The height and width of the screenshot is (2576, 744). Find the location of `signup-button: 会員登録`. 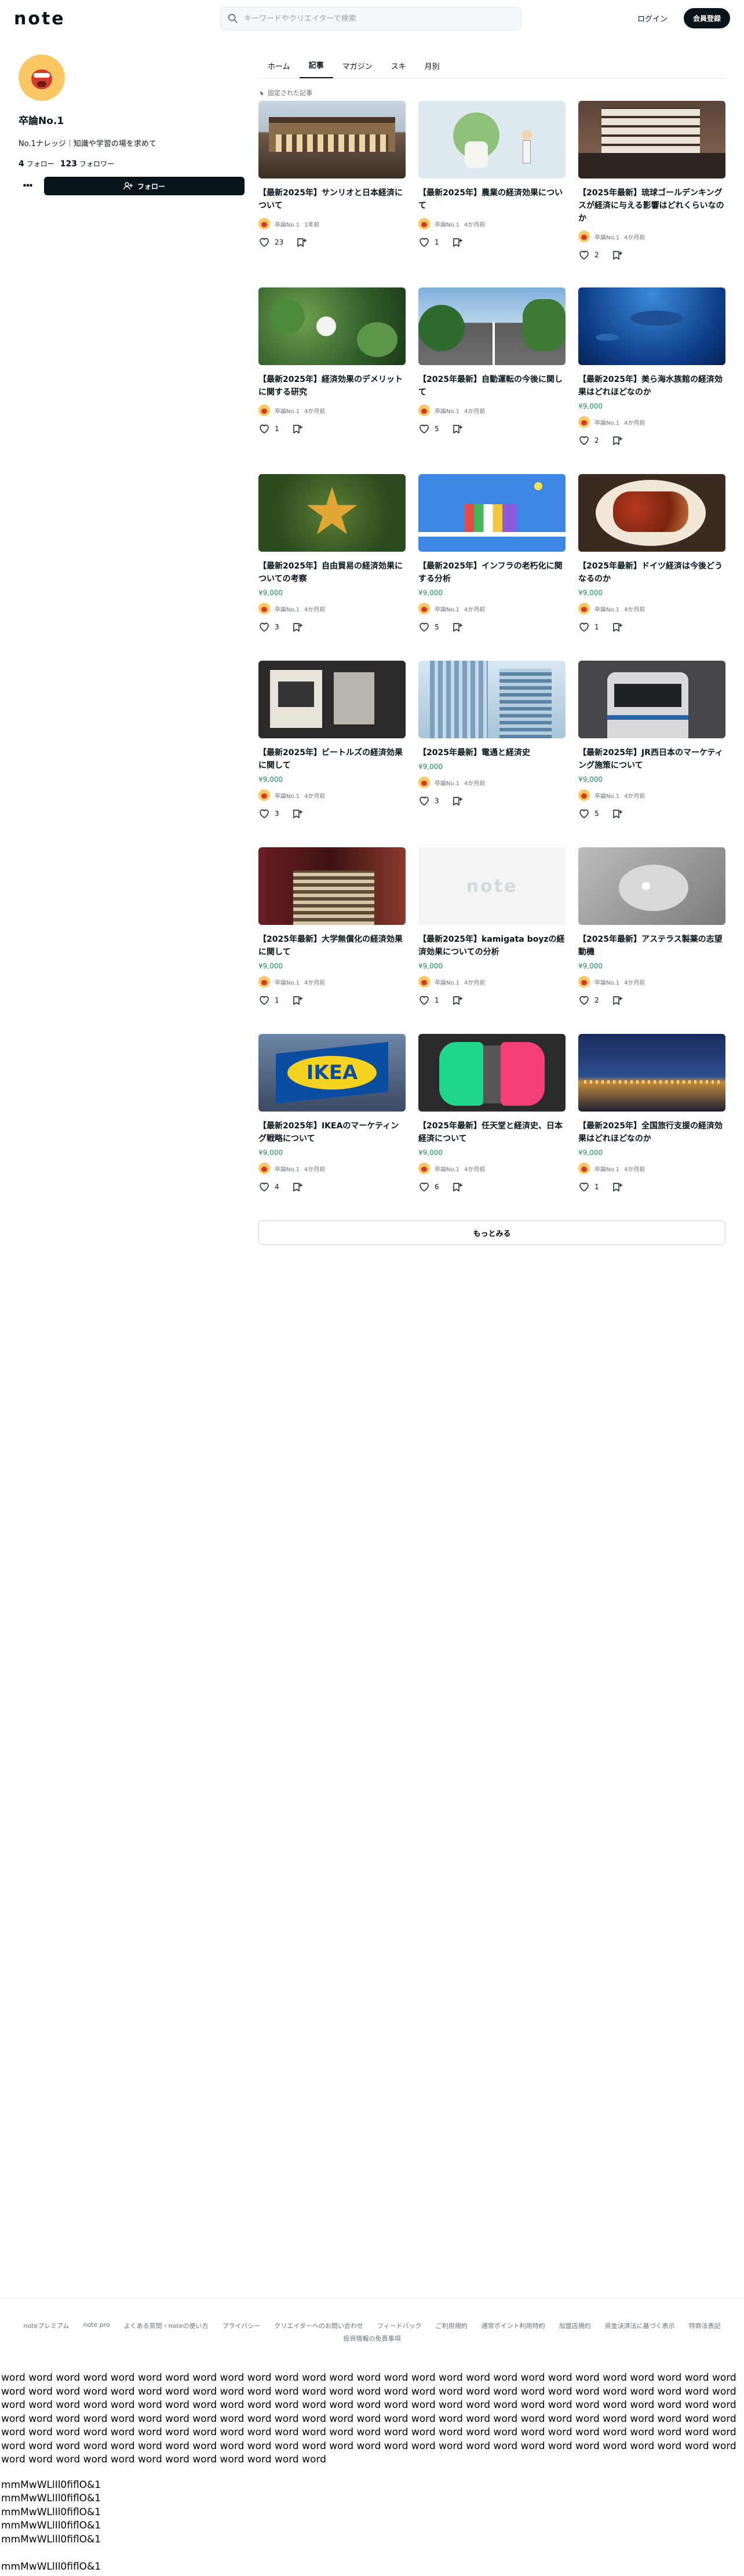

signup-button: 会員登録 is located at coordinates (706, 18).